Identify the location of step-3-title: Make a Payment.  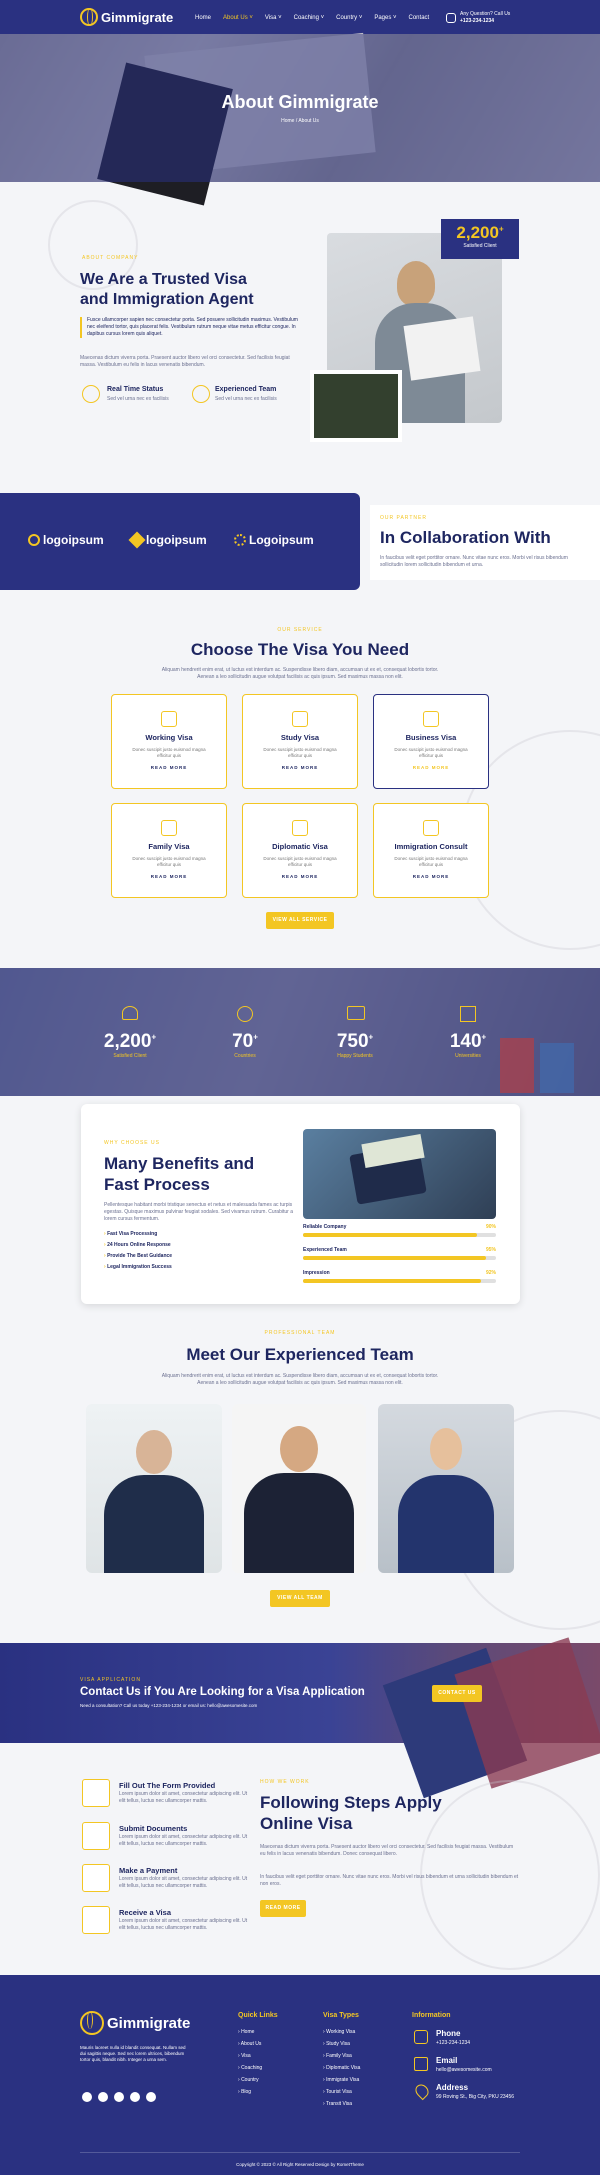
(148, 1870).